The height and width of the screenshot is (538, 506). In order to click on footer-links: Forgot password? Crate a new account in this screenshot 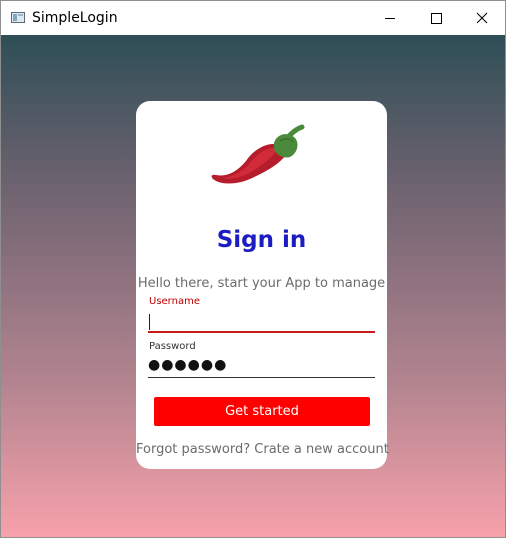, I will do `click(262, 449)`.